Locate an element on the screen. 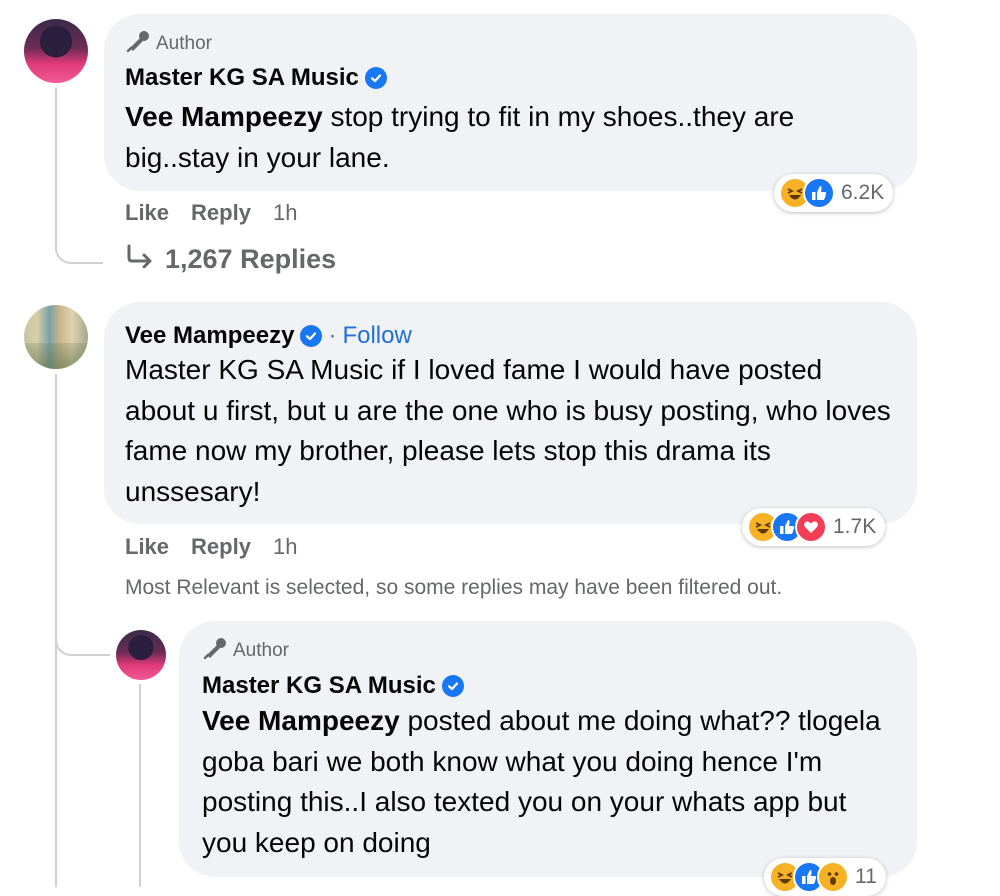 The width and height of the screenshot is (1000, 896). replies-count-label: 1,267 Replies is located at coordinates (250, 259).